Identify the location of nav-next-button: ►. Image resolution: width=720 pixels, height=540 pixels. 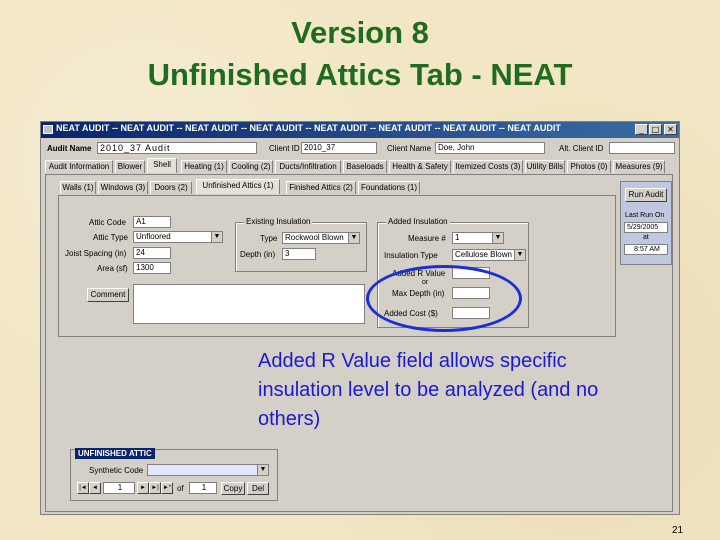
(143, 488).